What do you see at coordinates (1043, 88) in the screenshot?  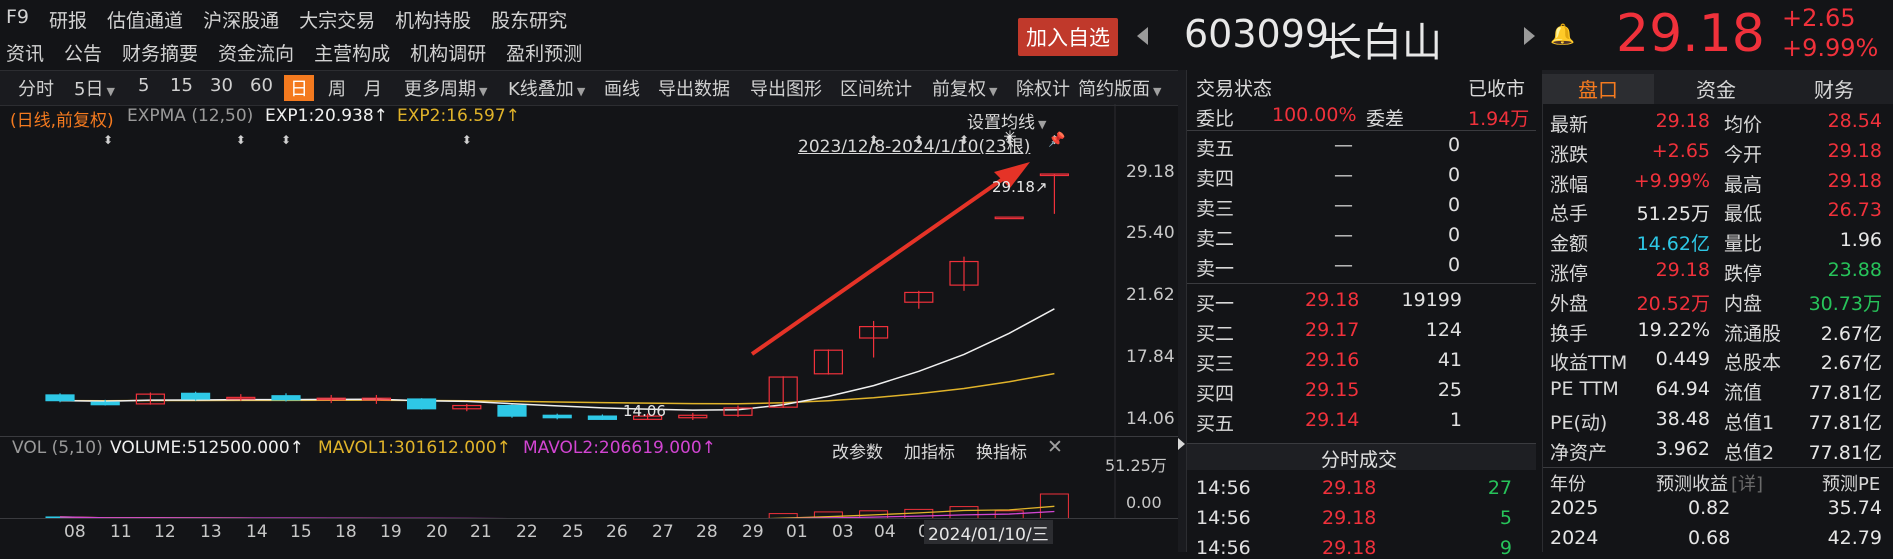 I see `ex-rights-button: 除权计` at bounding box center [1043, 88].